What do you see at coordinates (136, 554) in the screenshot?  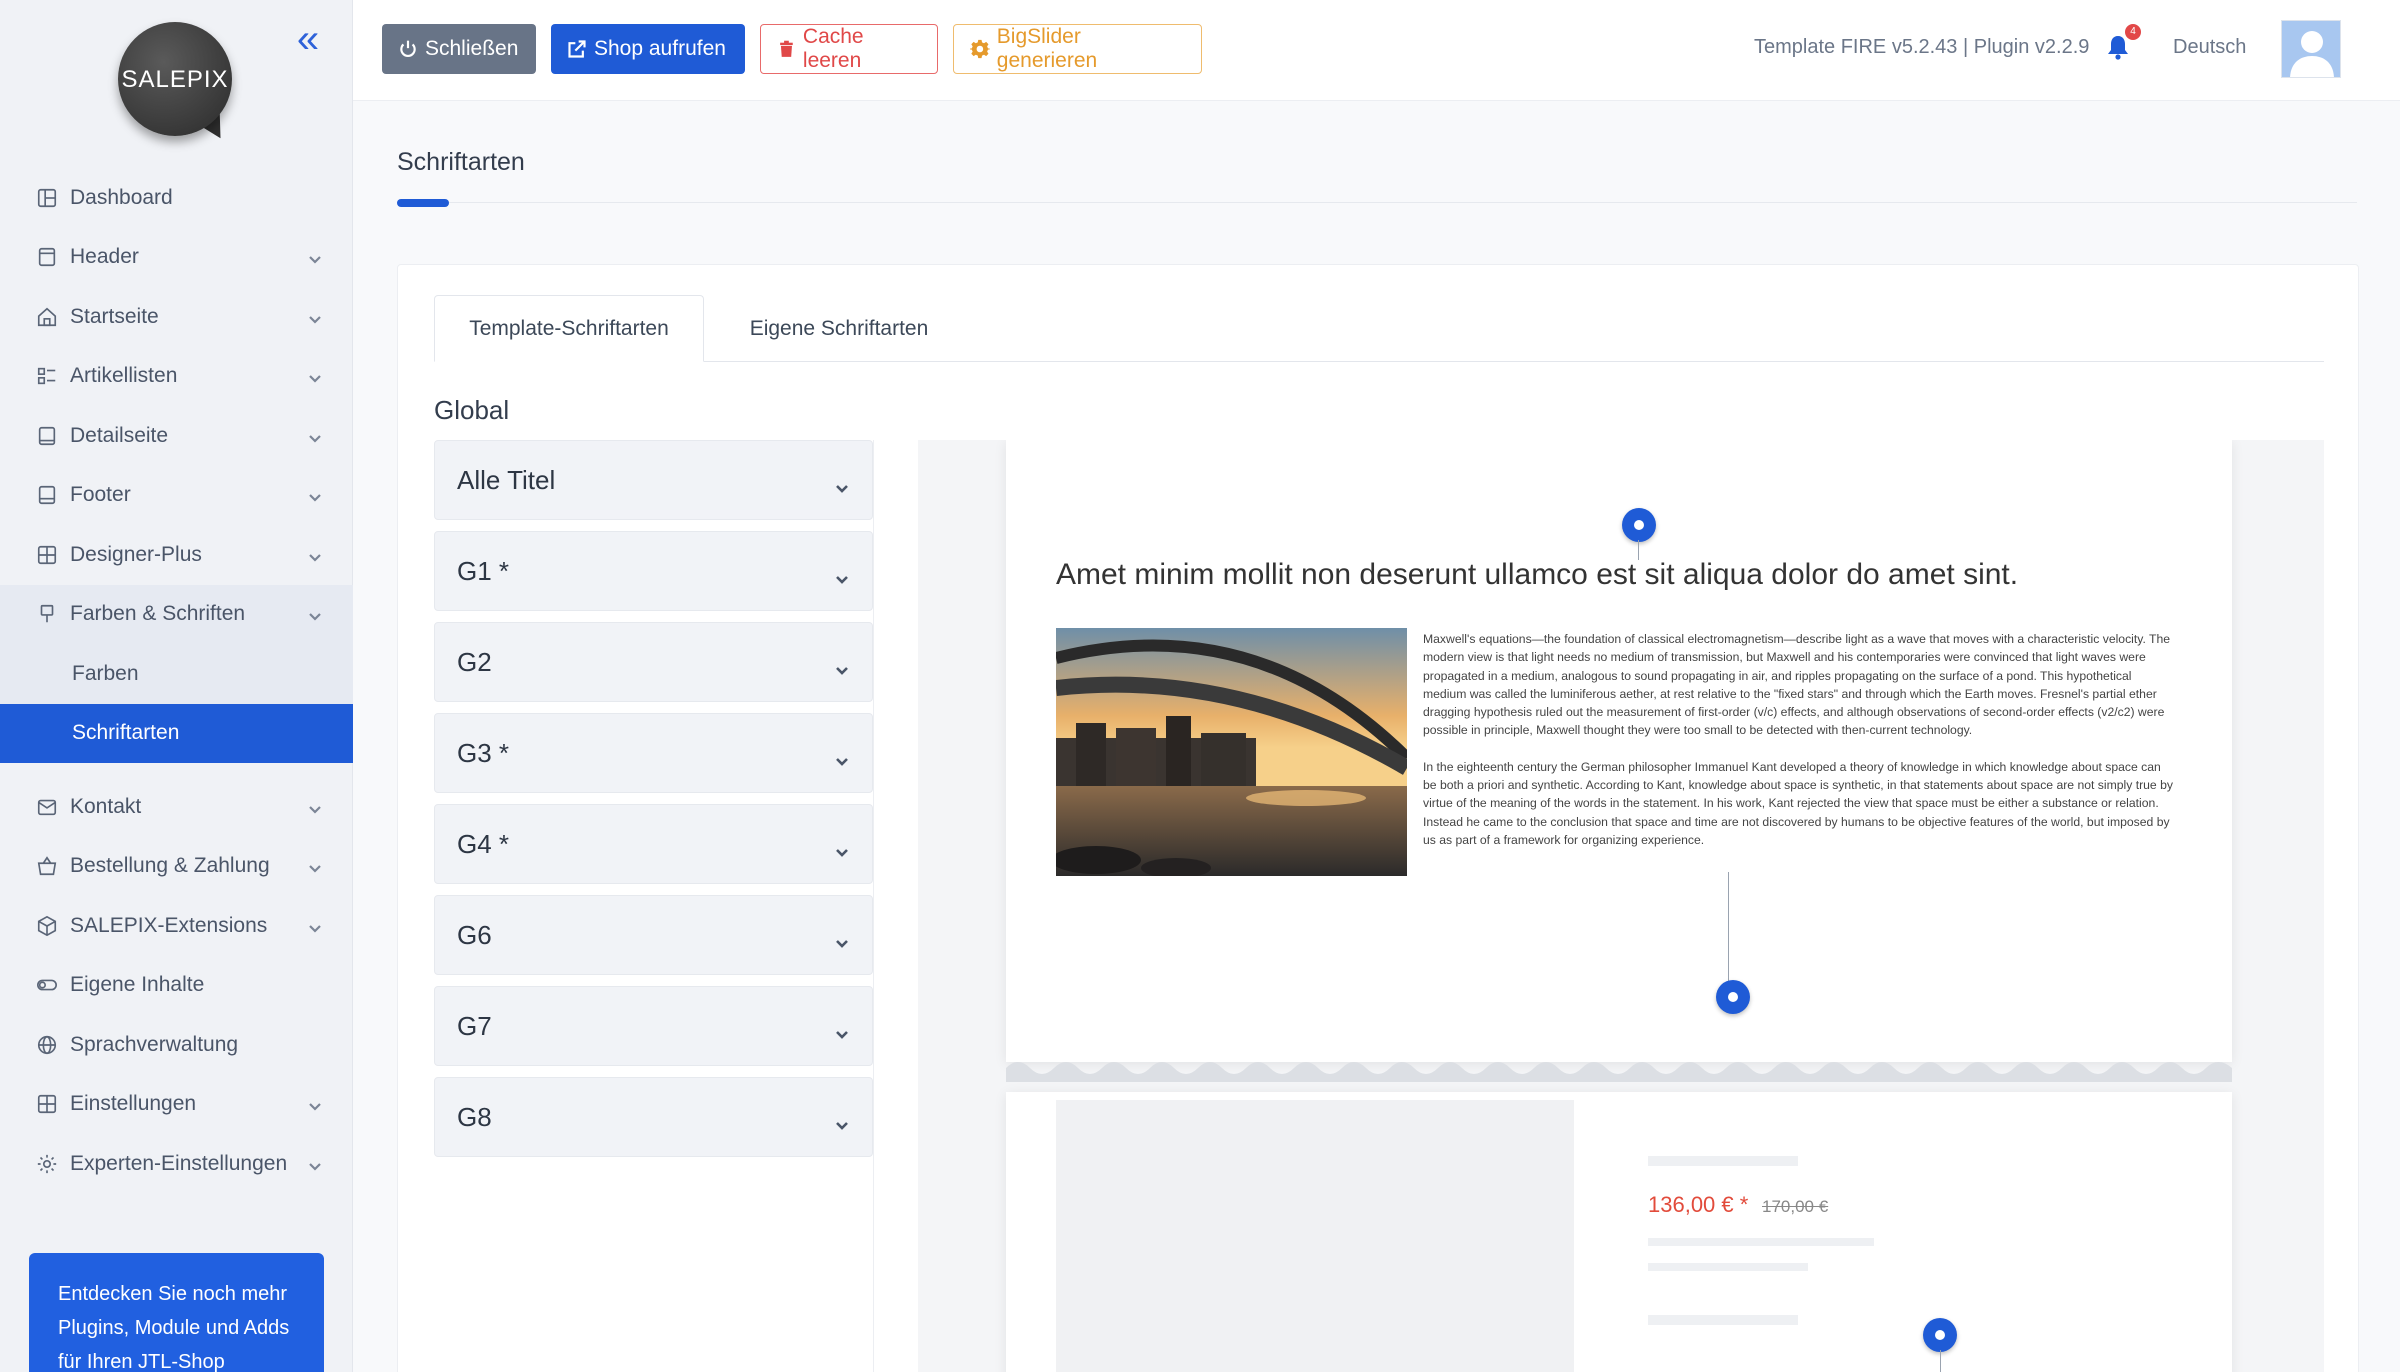 I see `sidebar-item-label: Designer-Plus` at bounding box center [136, 554].